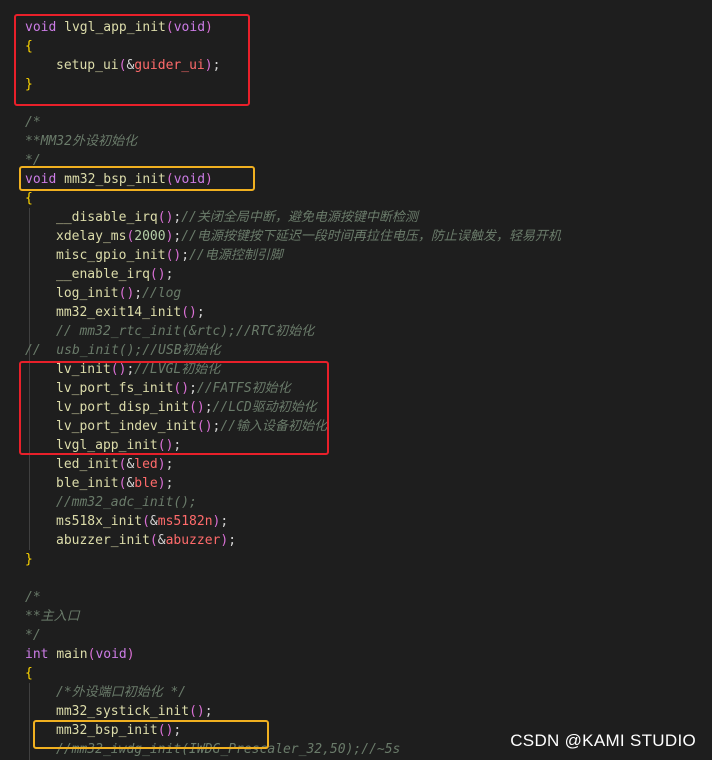 The height and width of the screenshot is (760, 712). Describe the element at coordinates (91, 236) in the screenshot. I see `code-token: xdelay_ms` at that location.